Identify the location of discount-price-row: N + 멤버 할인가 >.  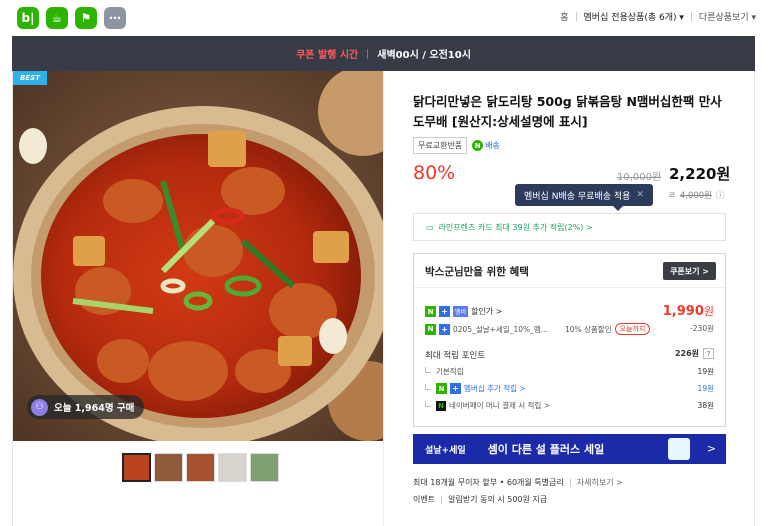
(463, 311).